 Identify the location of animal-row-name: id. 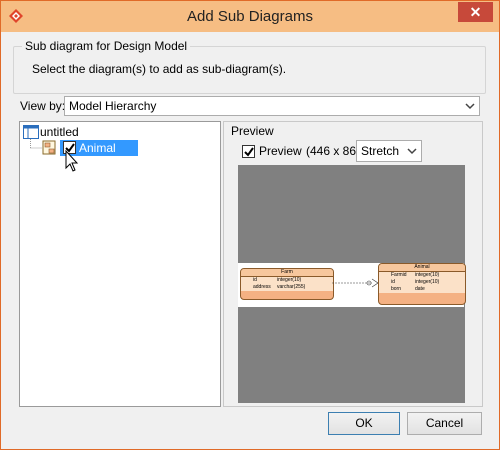
(393, 282).